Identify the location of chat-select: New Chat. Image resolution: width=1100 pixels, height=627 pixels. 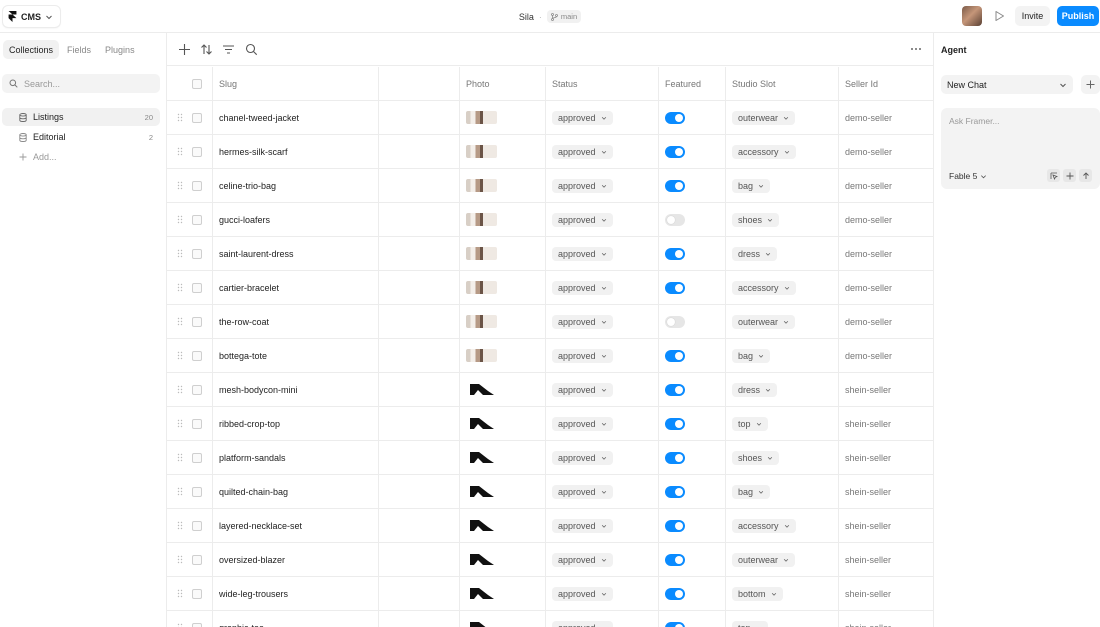
(1007, 84).